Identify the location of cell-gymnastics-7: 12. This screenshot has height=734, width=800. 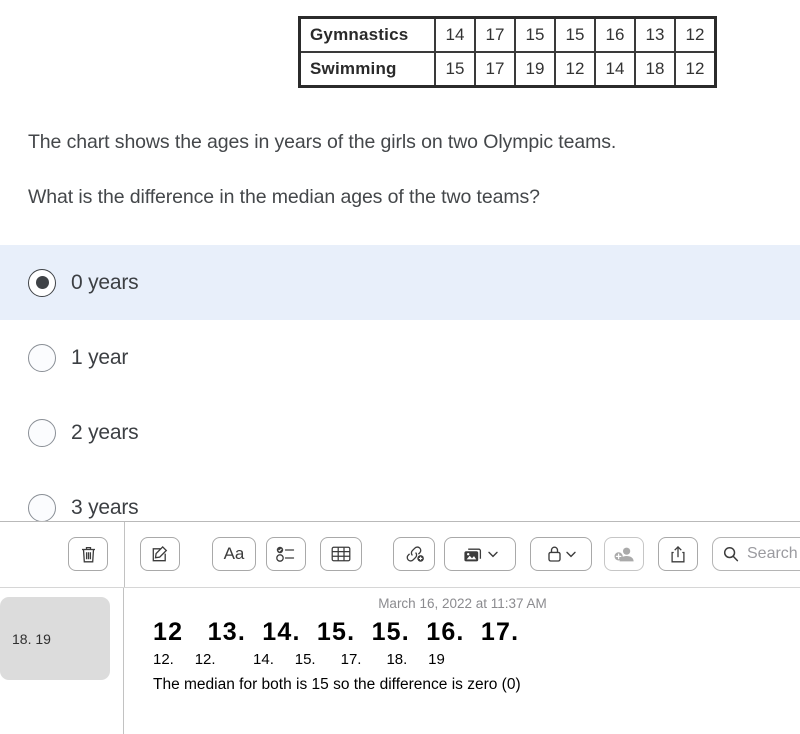
(695, 34).